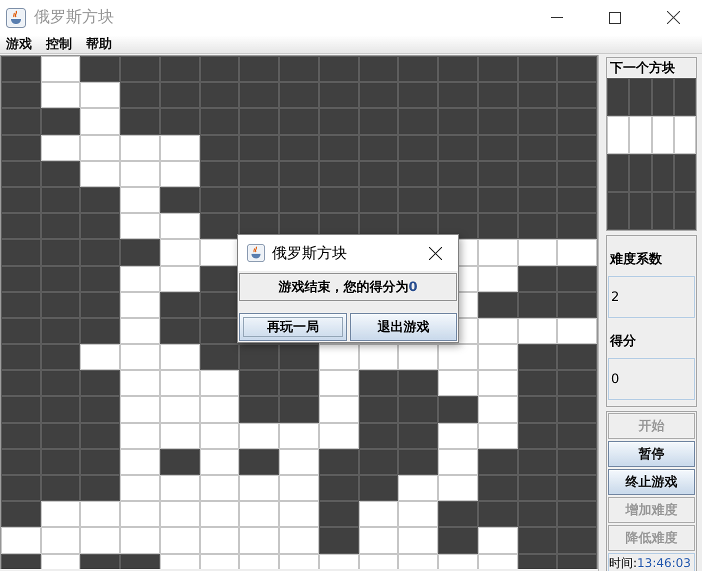  What do you see at coordinates (623, 562) in the screenshot?
I see `clock-label: 时间:` at bounding box center [623, 562].